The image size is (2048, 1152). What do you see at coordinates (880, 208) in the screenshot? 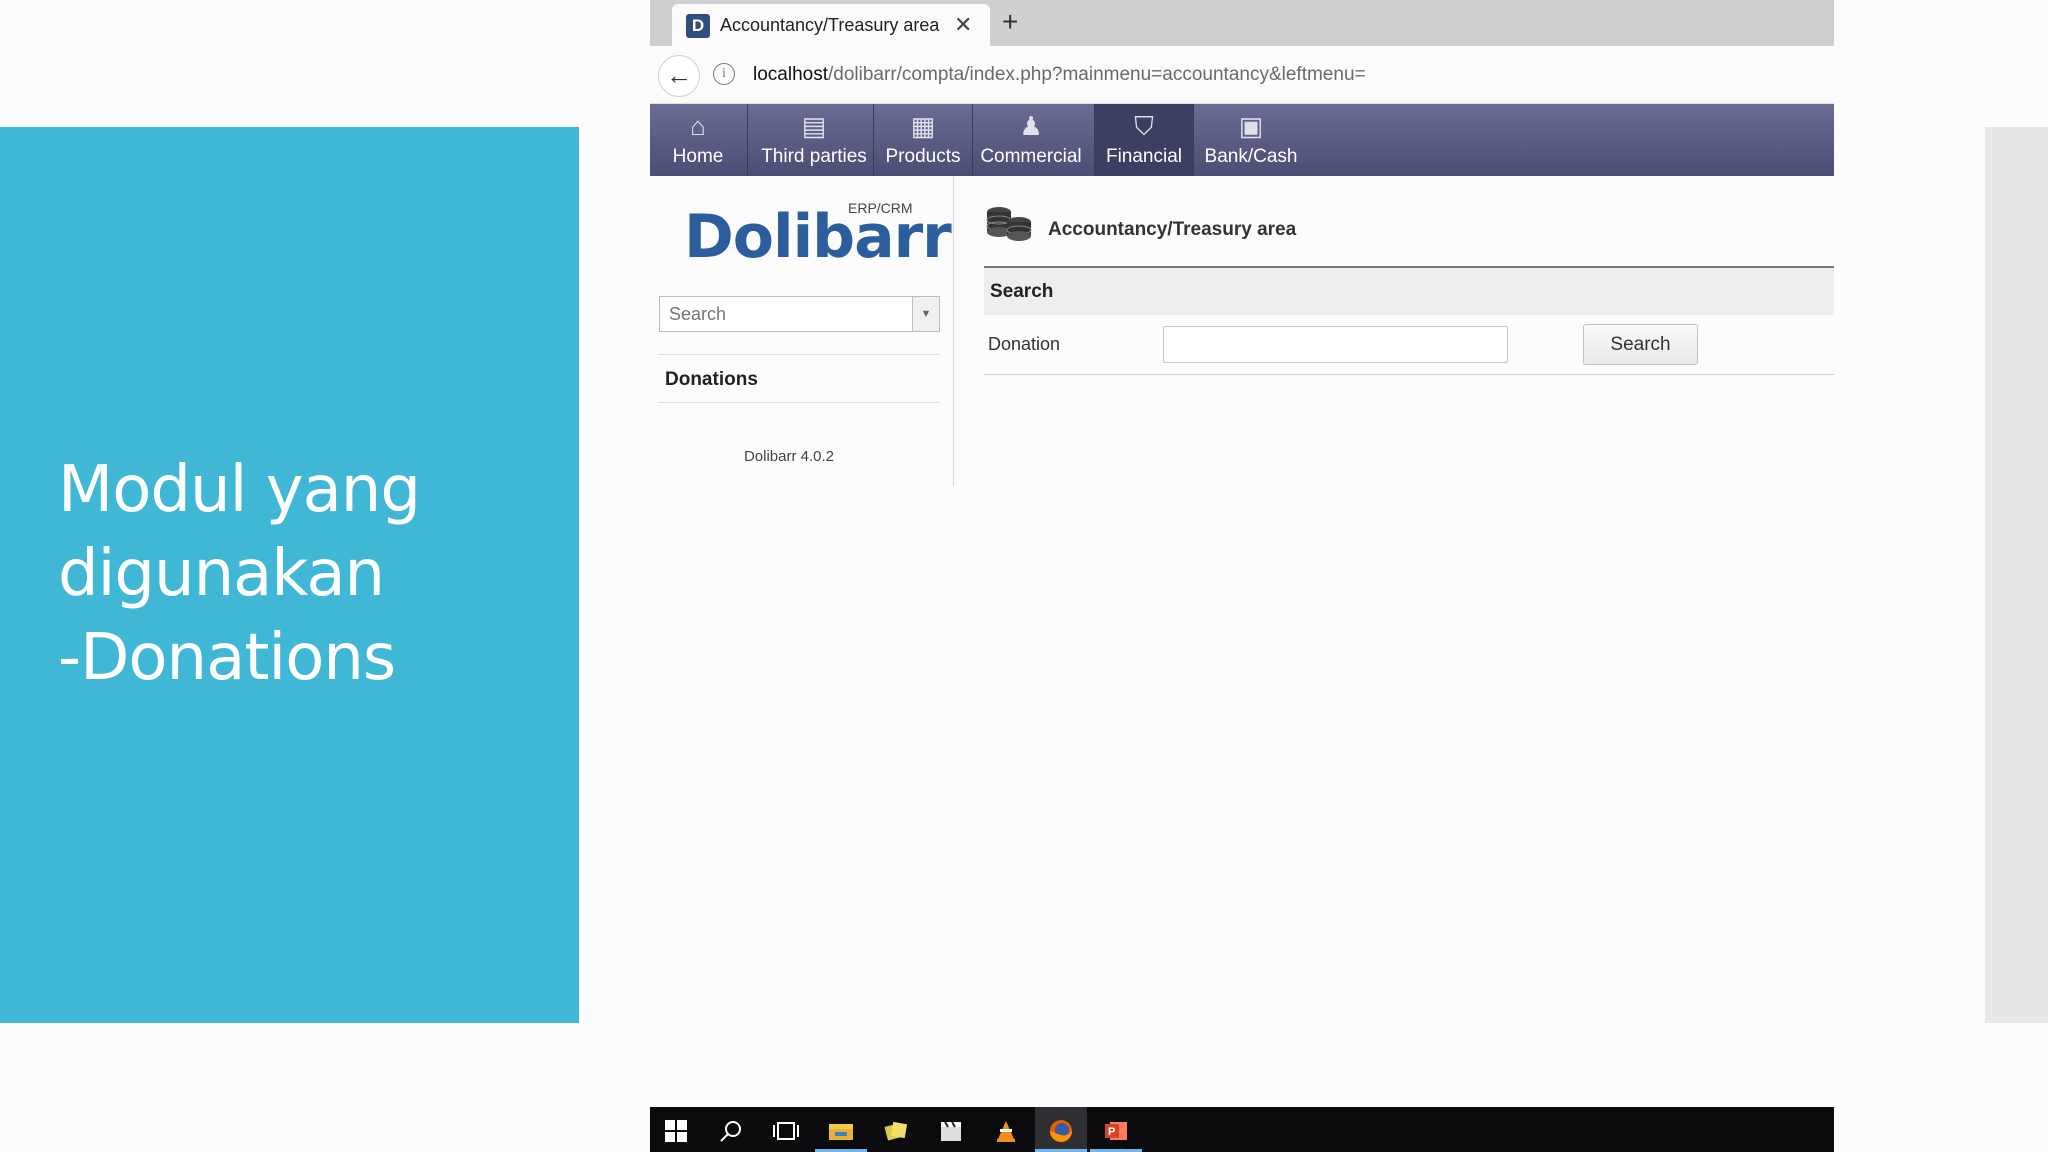
I see `logo-subtitle: ERP/CRM` at bounding box center [880, 208].